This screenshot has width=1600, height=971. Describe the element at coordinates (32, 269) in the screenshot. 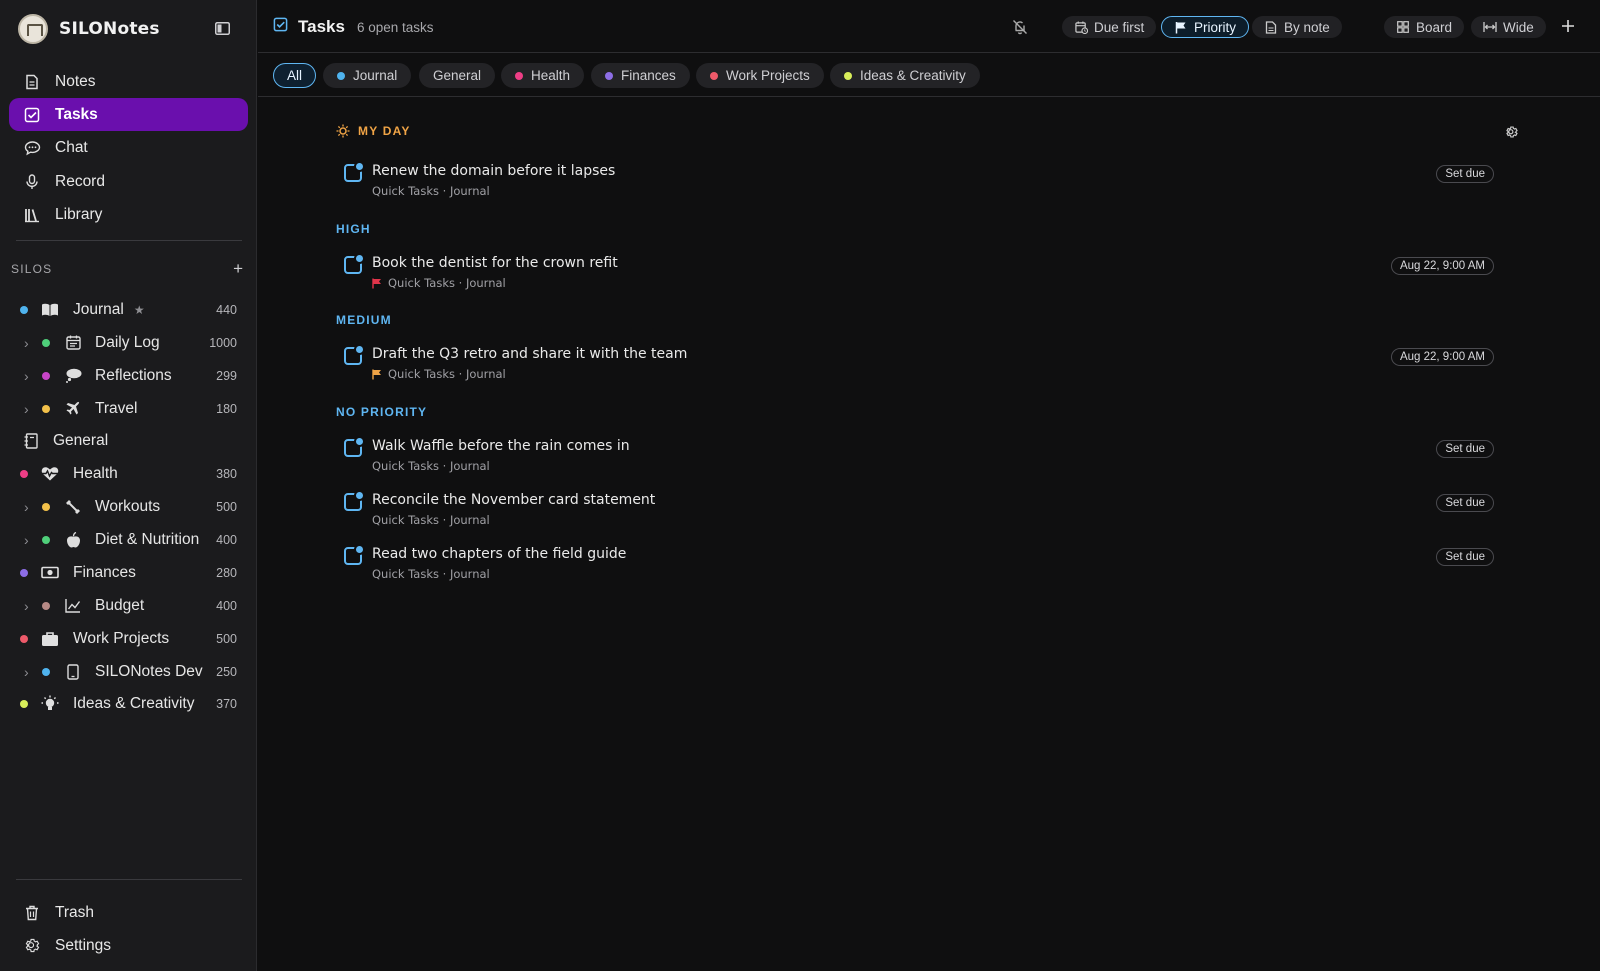

I see `silos-label: SILOS` at that location.